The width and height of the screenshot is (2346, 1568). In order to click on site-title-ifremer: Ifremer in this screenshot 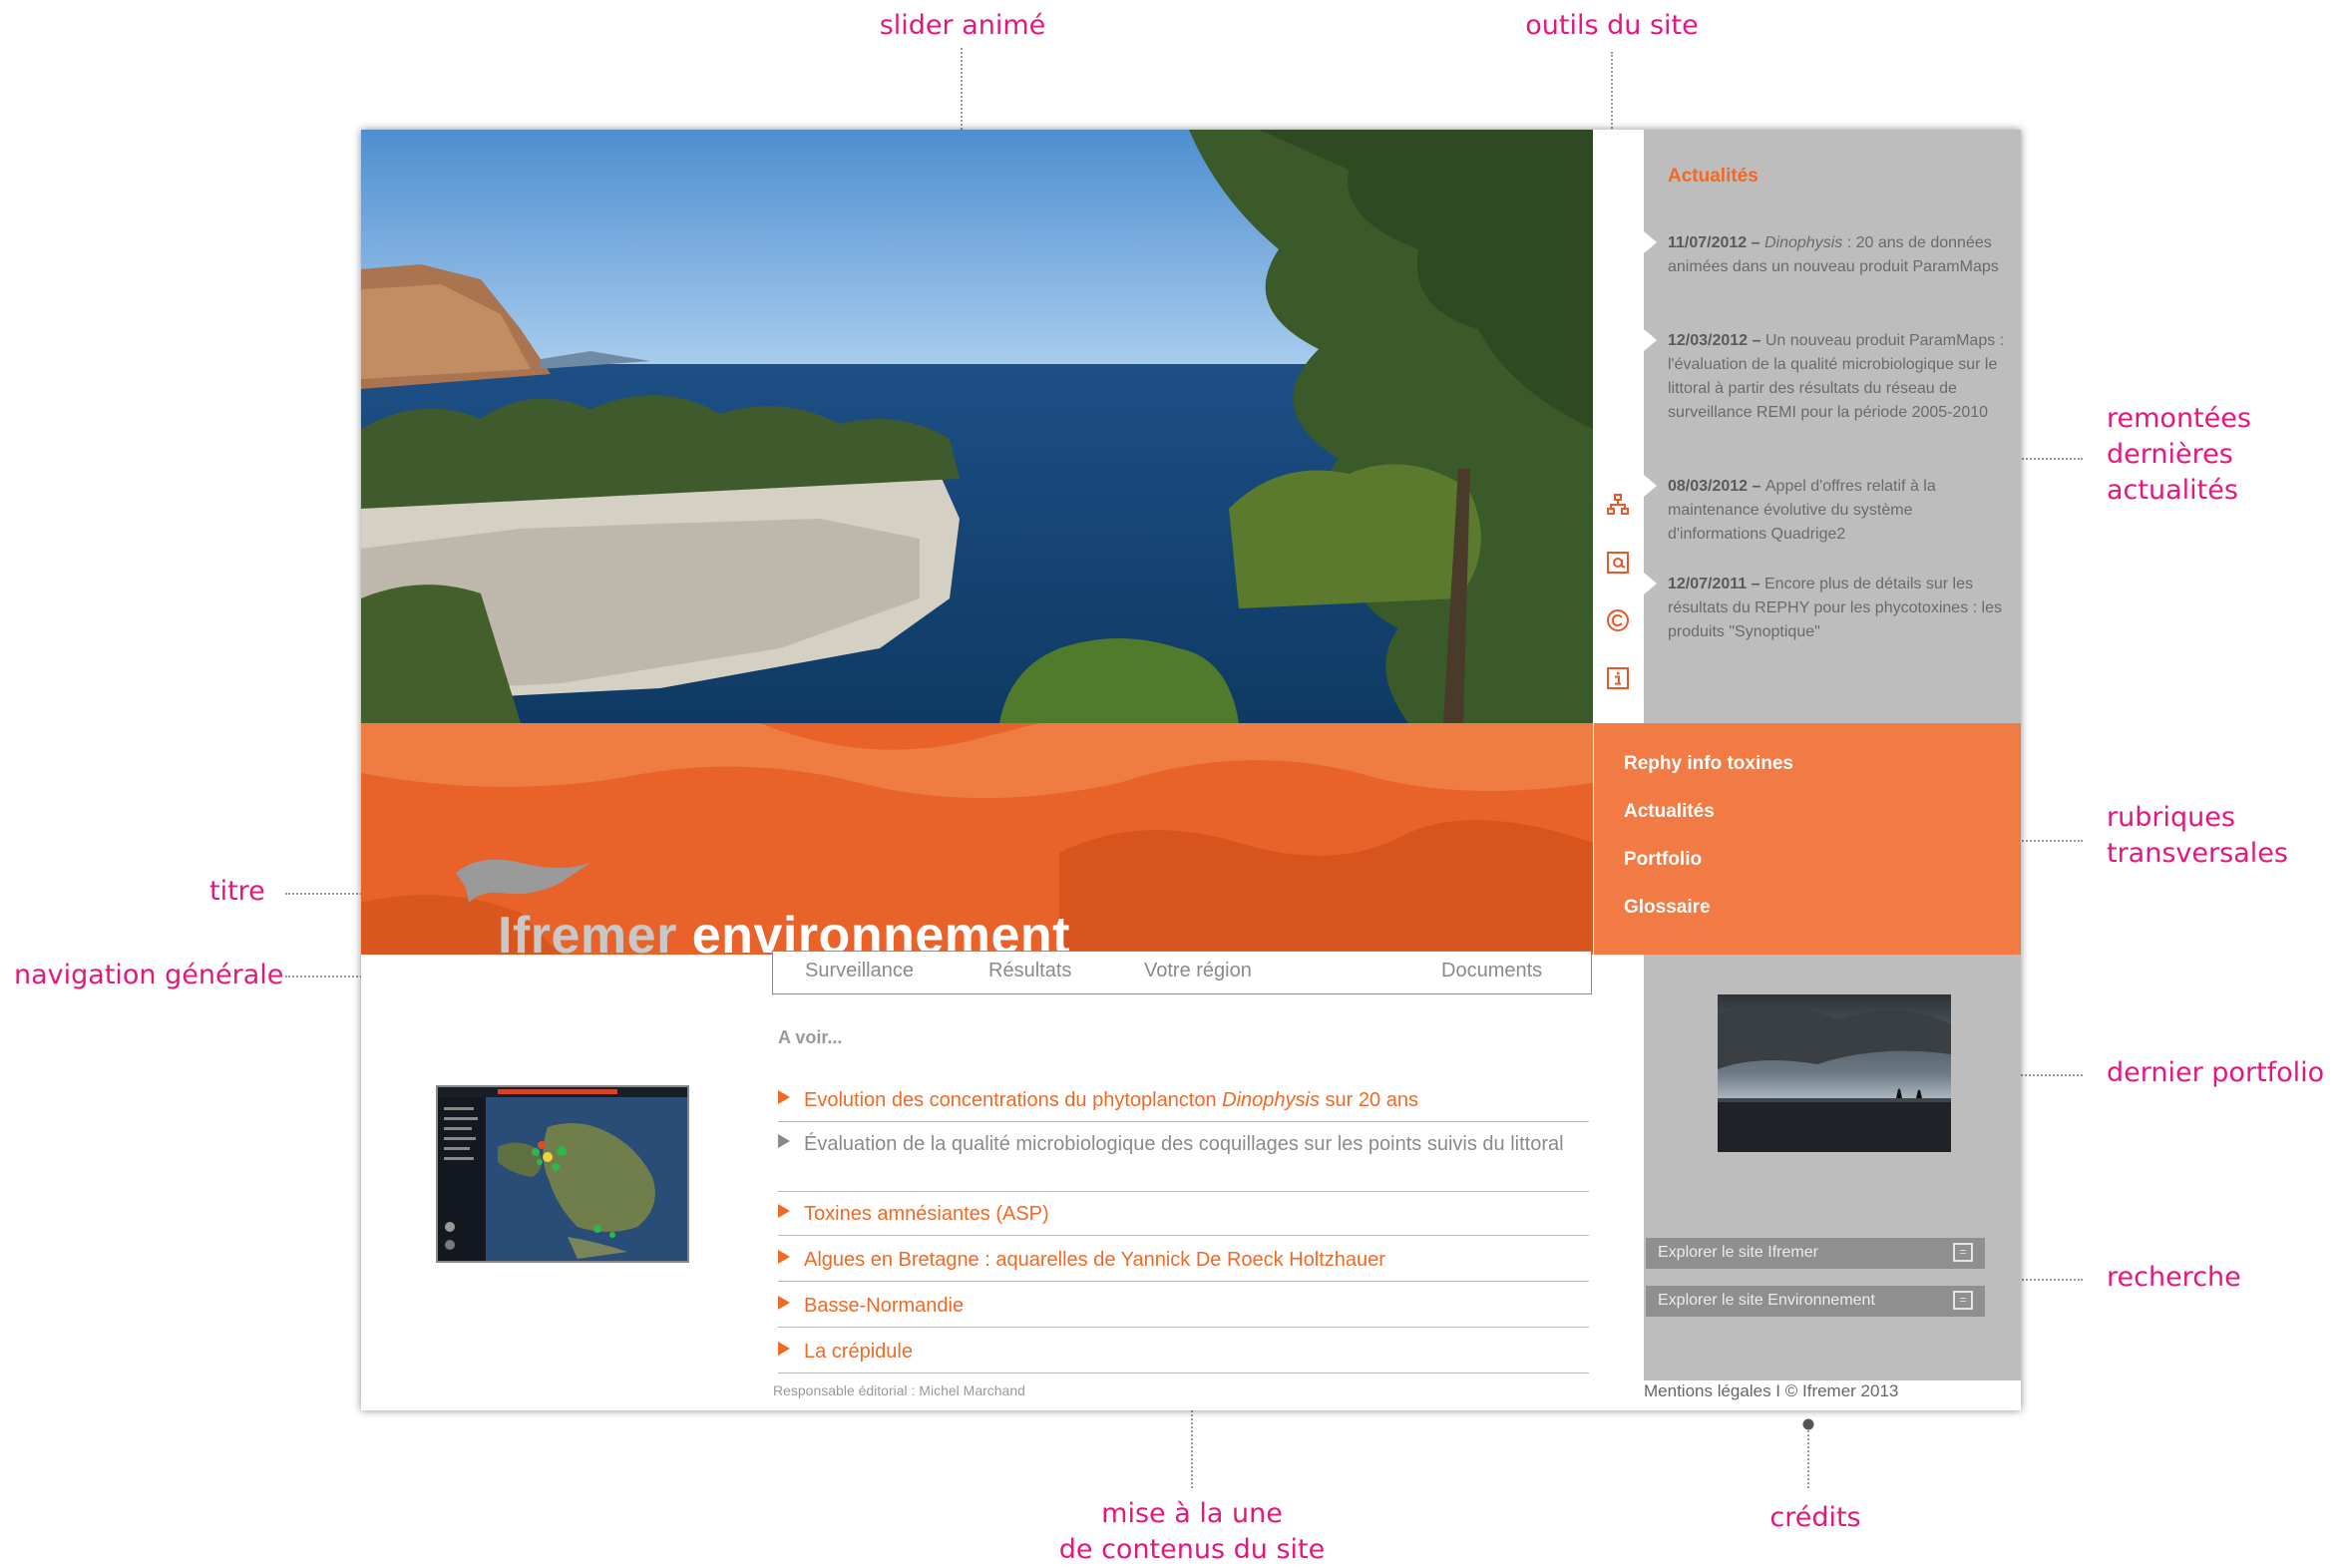, I will do `click(587, 931)`.